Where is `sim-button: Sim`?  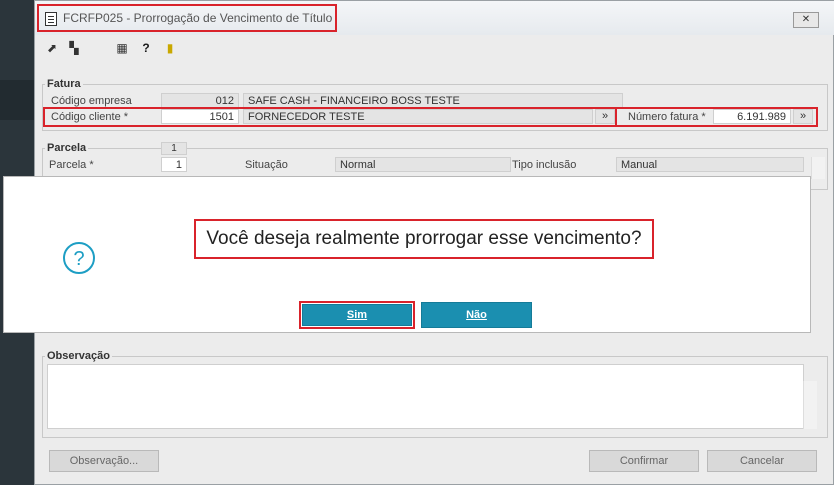
sim-button: Sim is located at coordinates (357, 315).